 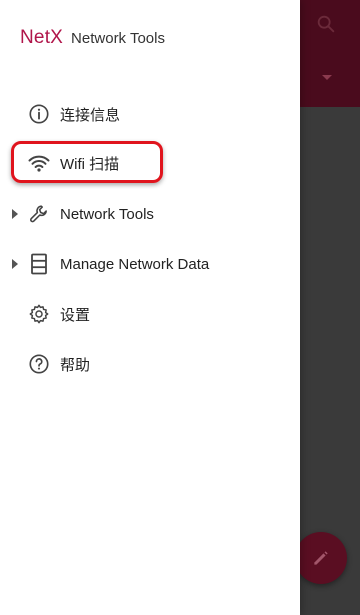 I want to click on drawer-header: NetX Network Tools, so click(x=92, y=38).